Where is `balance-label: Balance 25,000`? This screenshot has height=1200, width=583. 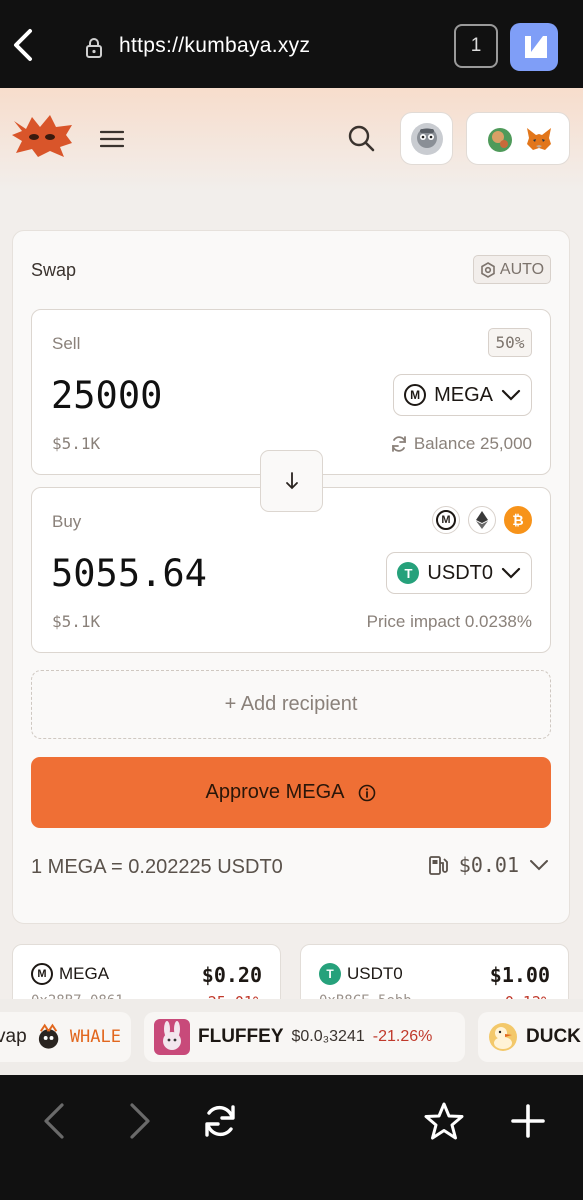
balance-label: Balance 25,000 is located at coordinates (472, 443).